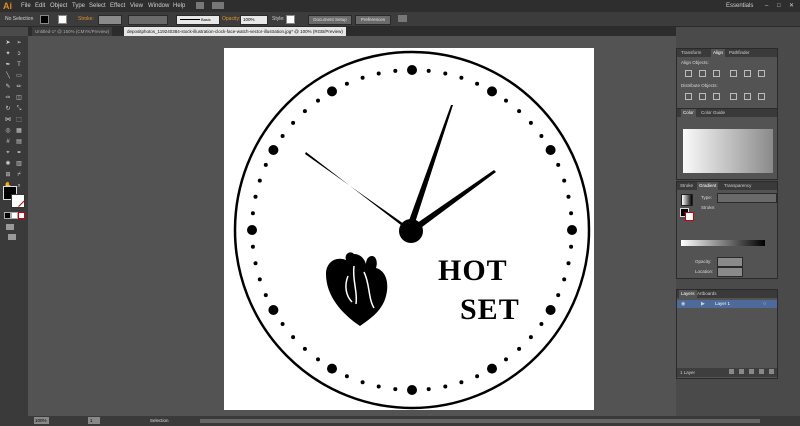 This screenshot has width=800, height=426. What do you see at coordinates (713, 113) in the screenshot?
I see `tab-color-guide: Color Guide` at bounding box center [713, 113].